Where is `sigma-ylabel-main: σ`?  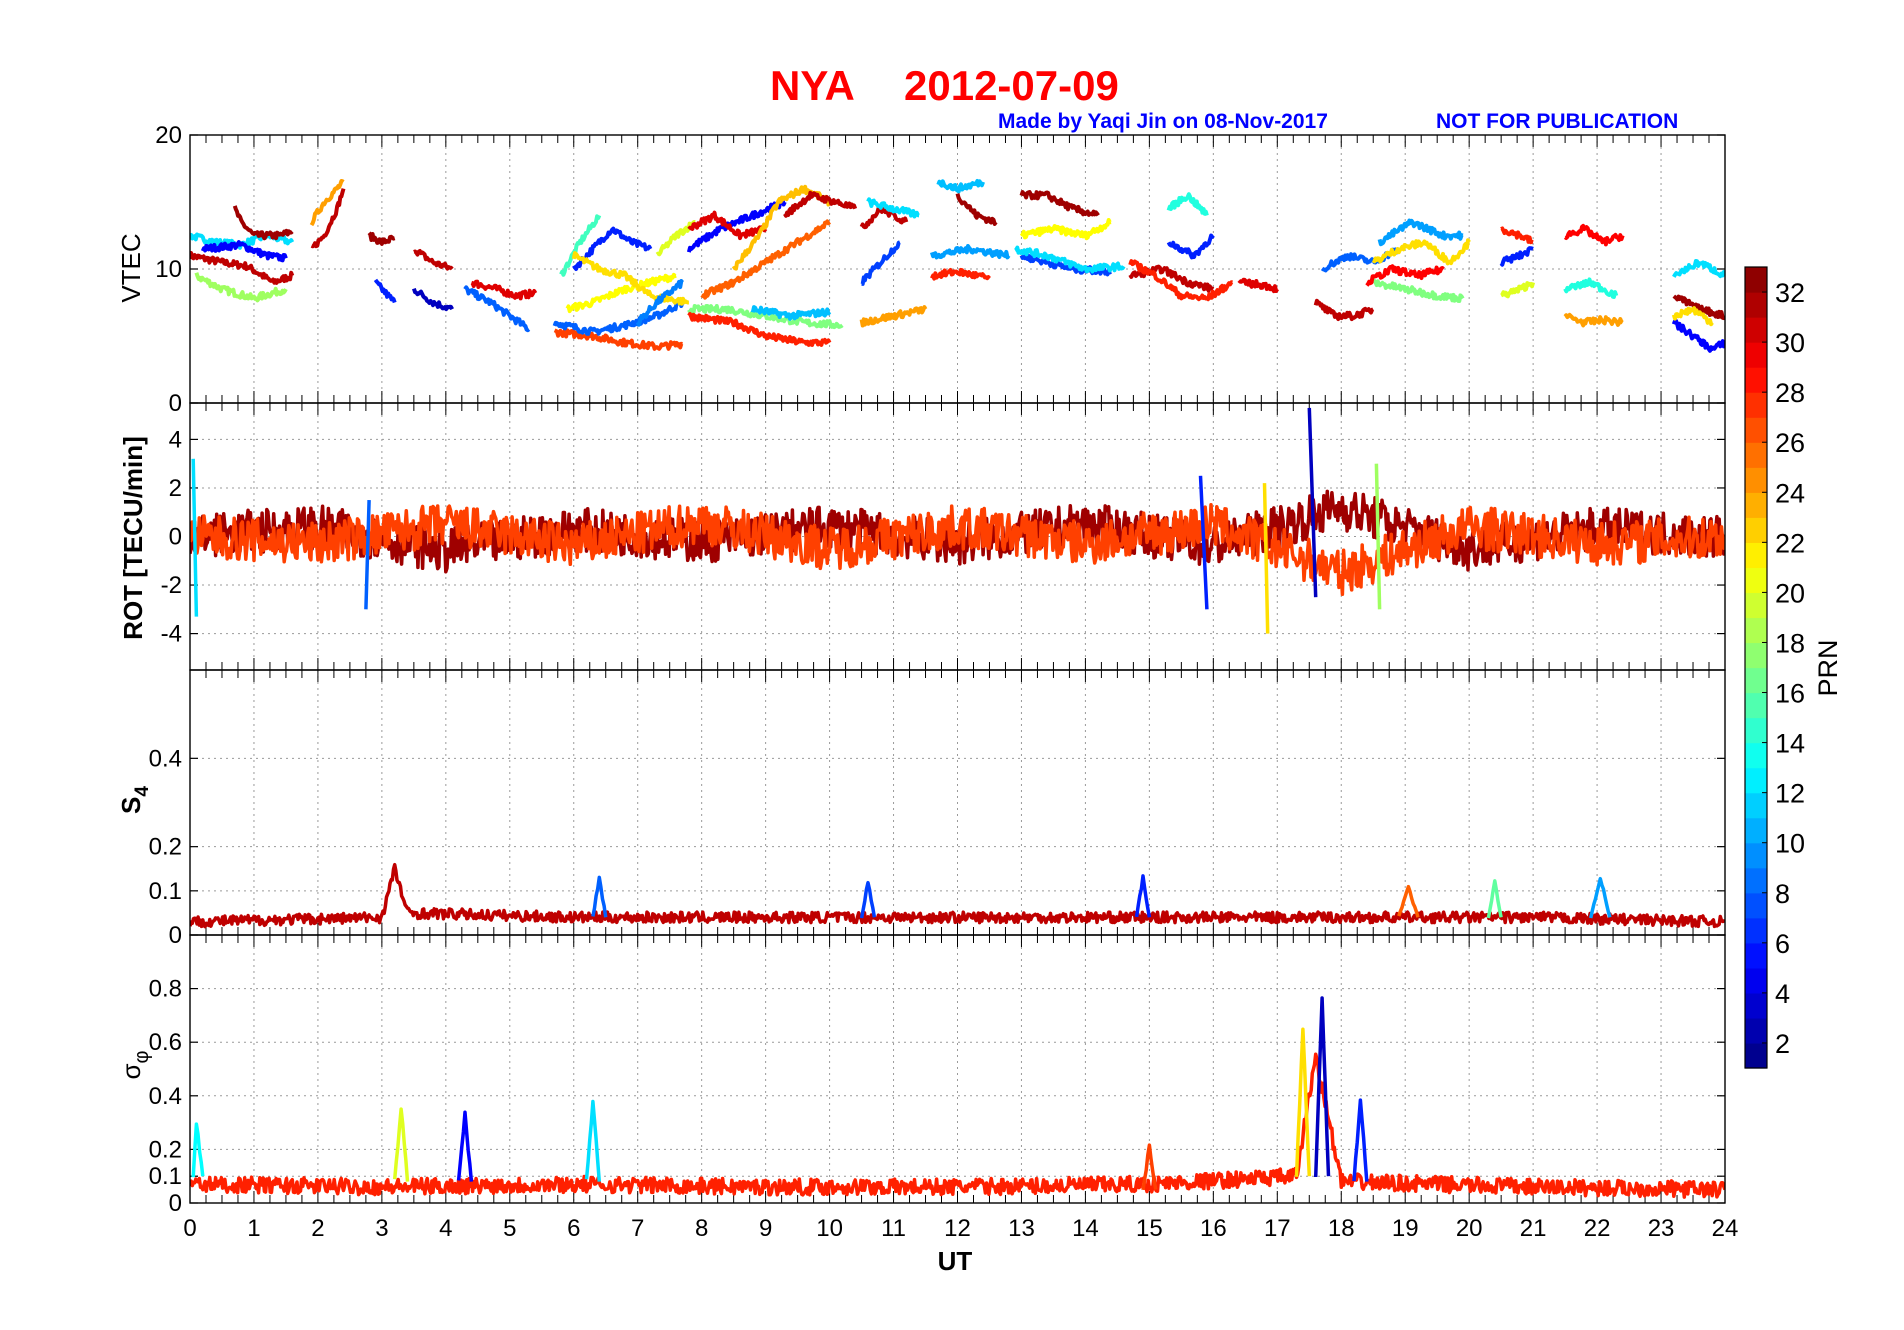 sigma-ylabel-main: σ is located at coordinates (131, 1071).